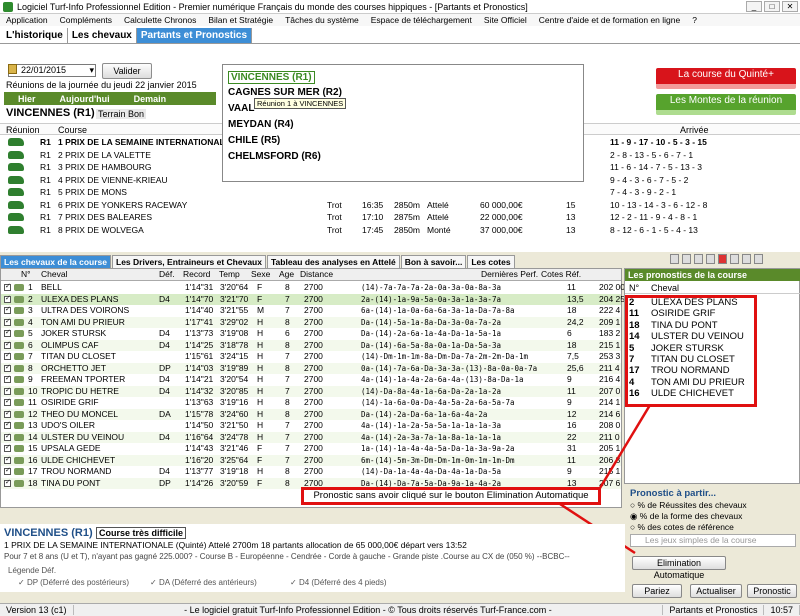 The width and height of the screenshot is (800, 616). What do you see at coordinates (141, 533) in the screenshot?
I see `difficulty-badge: Course très difficile` at bounding box center [141, 533].